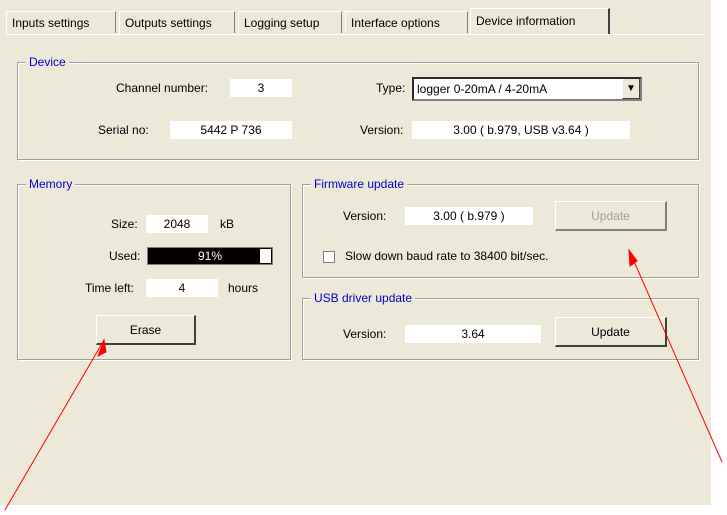  Describe the element at coordinates (391, 88) in the screenshot. I see `type-label: Type:` at that location.